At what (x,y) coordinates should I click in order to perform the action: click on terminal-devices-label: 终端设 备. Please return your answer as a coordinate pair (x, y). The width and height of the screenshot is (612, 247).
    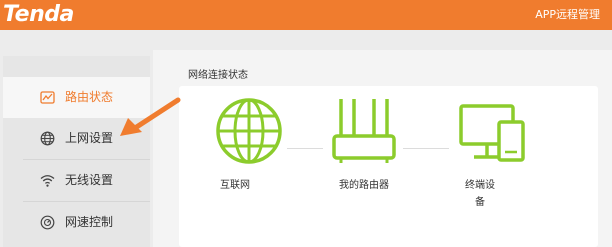
    Looking at the image, I should click on (480, 194).